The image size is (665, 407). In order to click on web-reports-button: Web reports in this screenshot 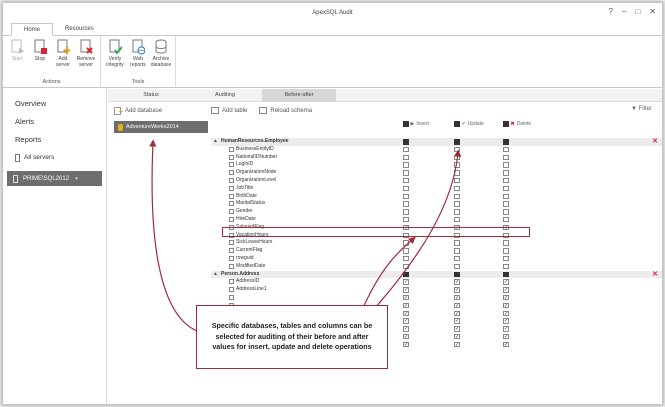, I will do `click(138, 58)`.